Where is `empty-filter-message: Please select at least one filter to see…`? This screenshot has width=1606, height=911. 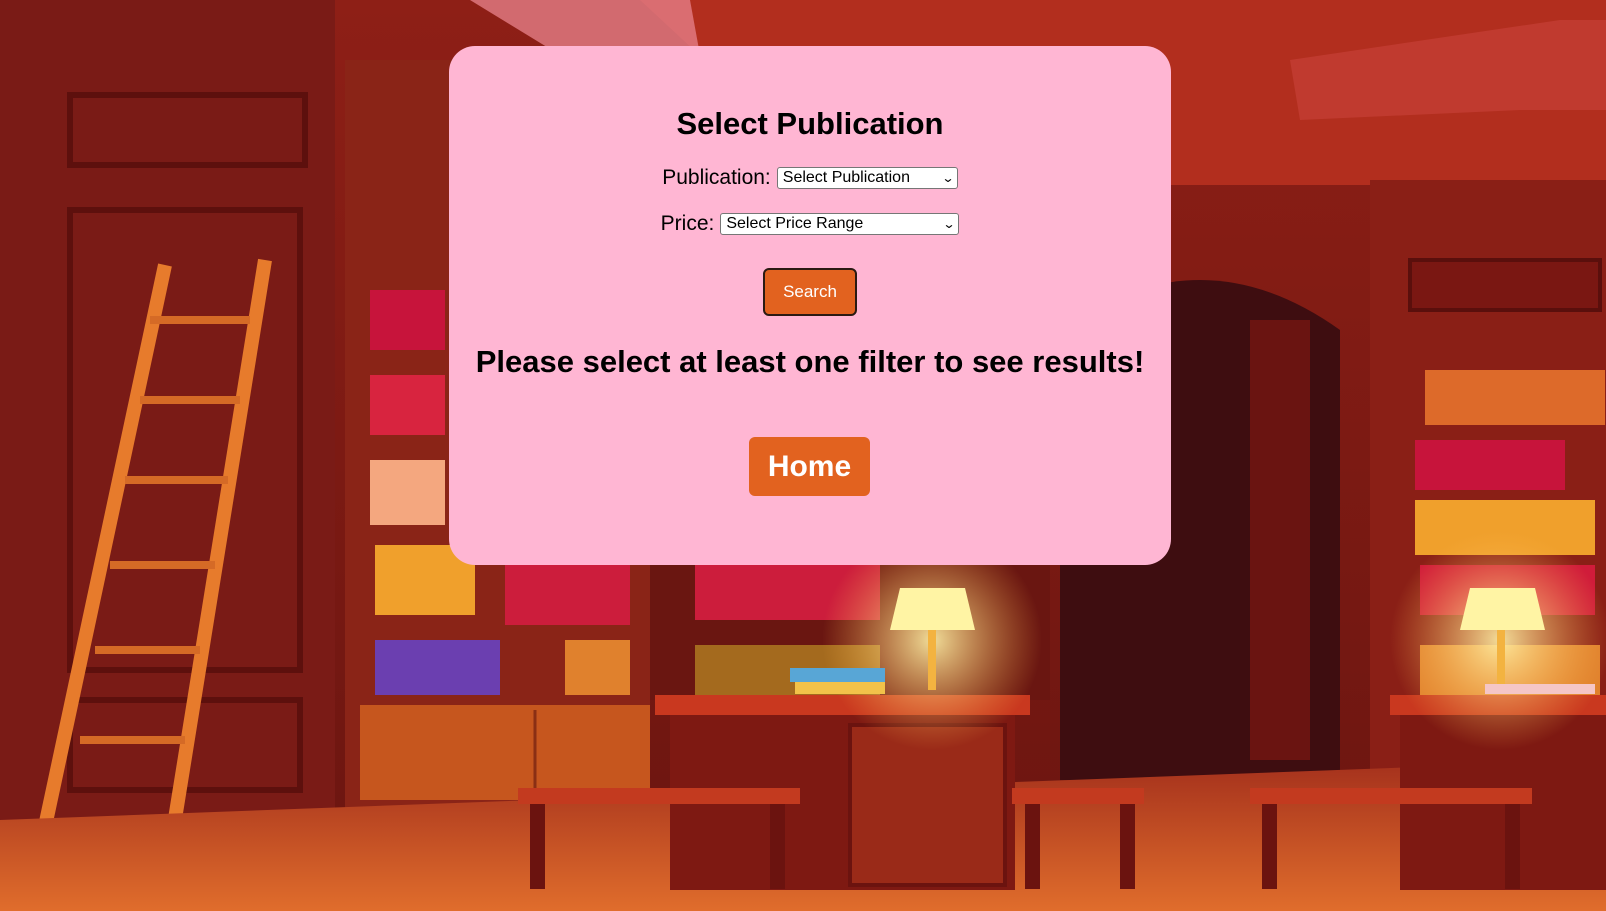 empty-filter-message: Please select at least one filter to see… is located at coordinates (810, 361).